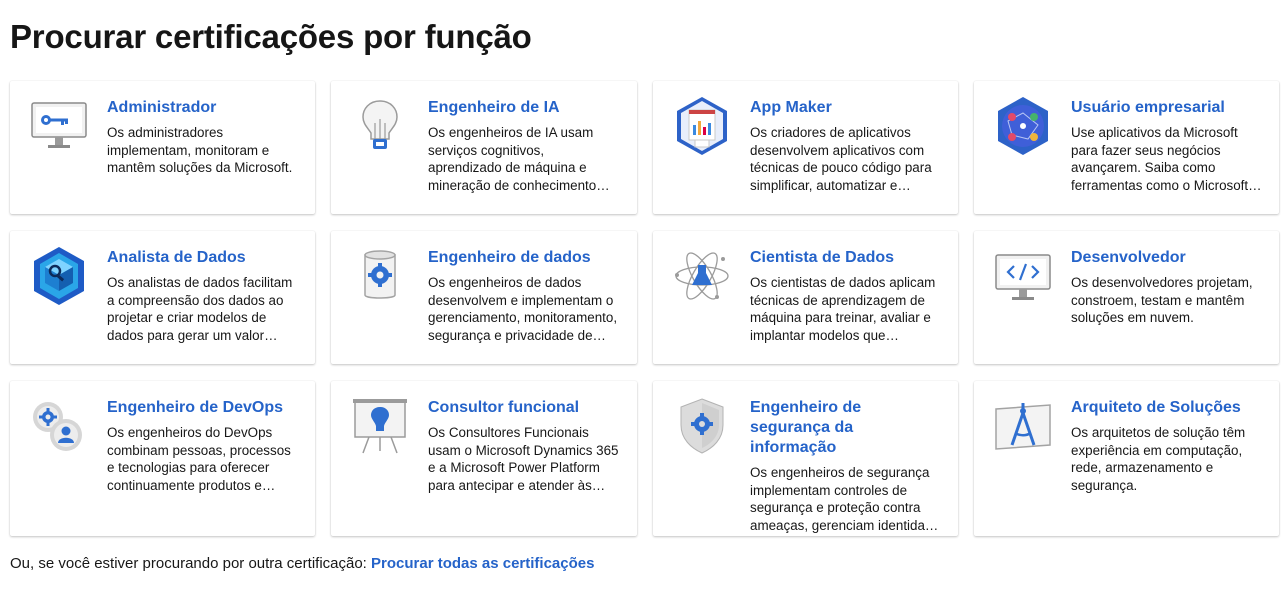 This screenshot has height=593, width=1284. I want to click on page-title: Procurar certificações por função, so click(271, 36).